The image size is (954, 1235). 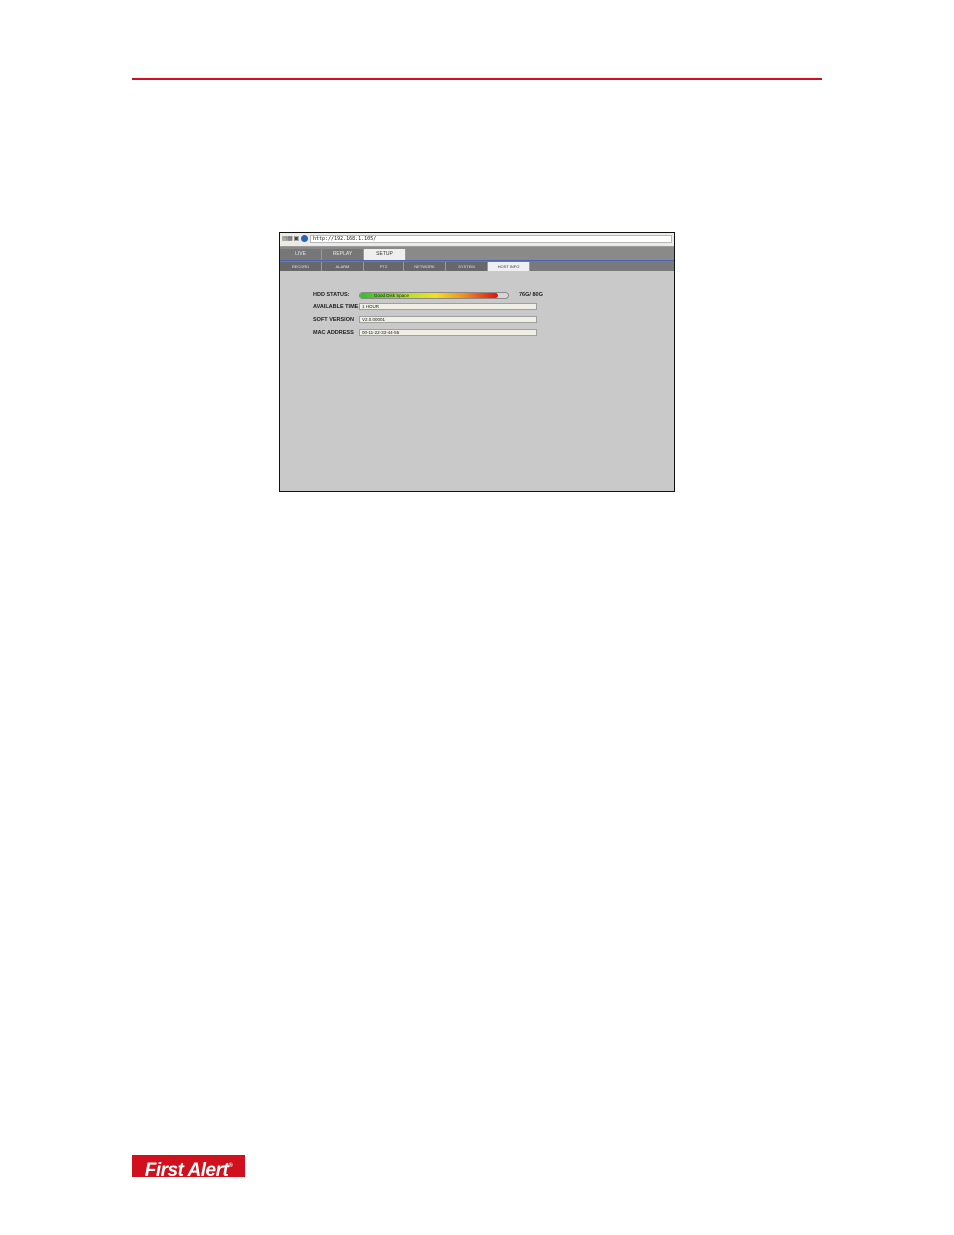 I want to click on mac-address-label: MAC ADDRESS, so click(x=333, y=333).